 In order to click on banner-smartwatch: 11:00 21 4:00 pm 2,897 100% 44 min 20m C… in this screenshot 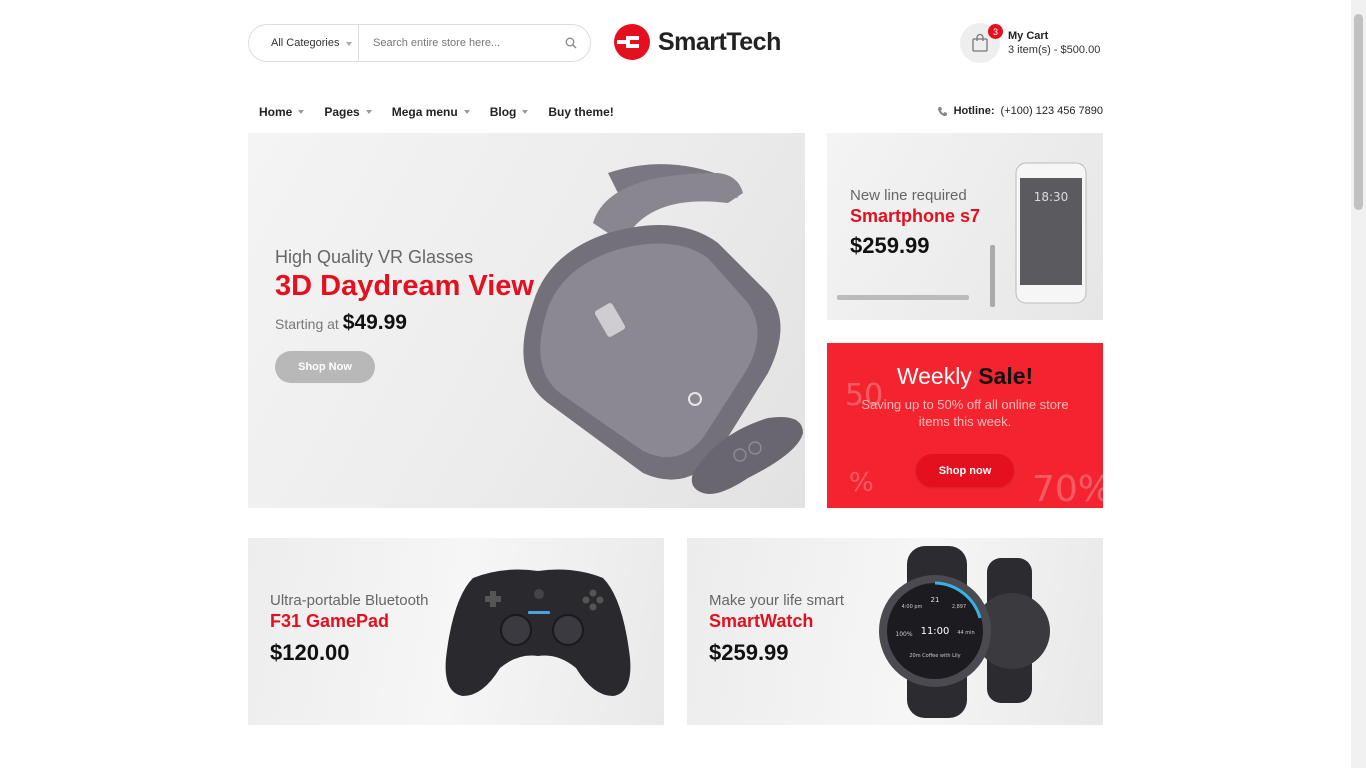, I will do `click(895, 631)`.